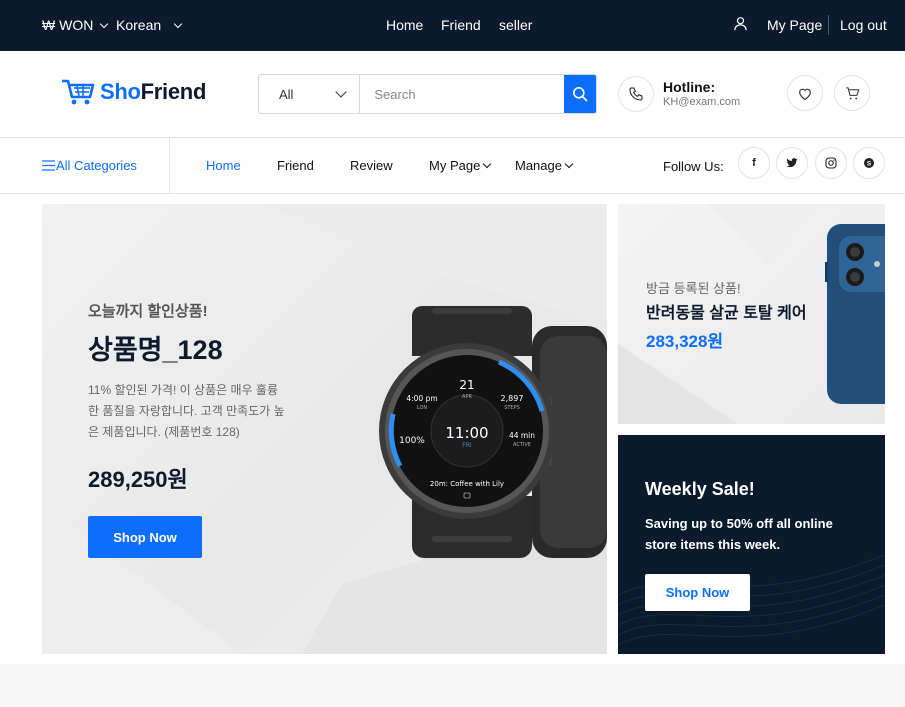 This screenshot has width=905, height=707. Describe the element at coordinates (792, 163) in the screenshot. I see `twitter-icon` at that location.